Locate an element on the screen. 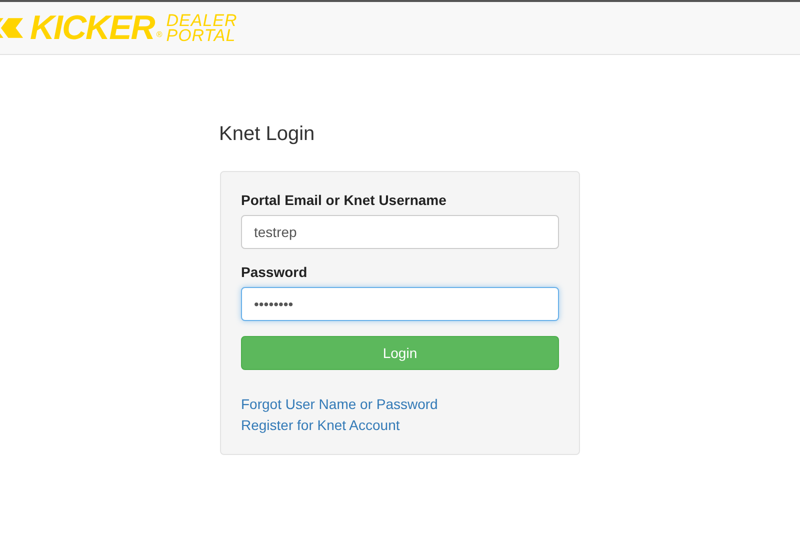 This screenshot has width=800, height=540. field-label: Portal Email or Knet Username is located at coordinates (344, 200).